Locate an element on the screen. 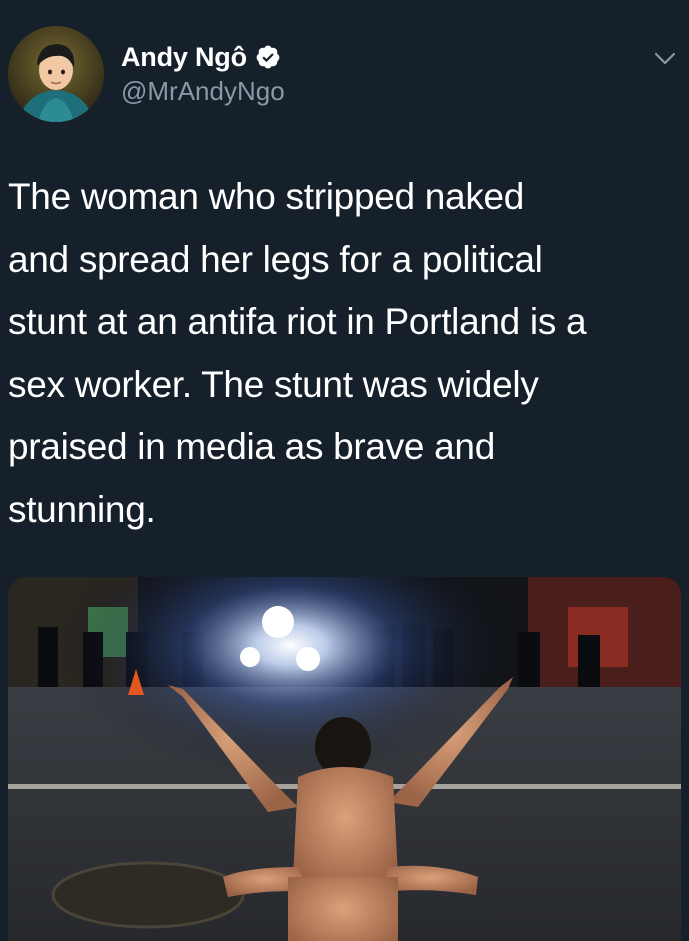  chevron-down-icon is located at coordinates (665, 58).